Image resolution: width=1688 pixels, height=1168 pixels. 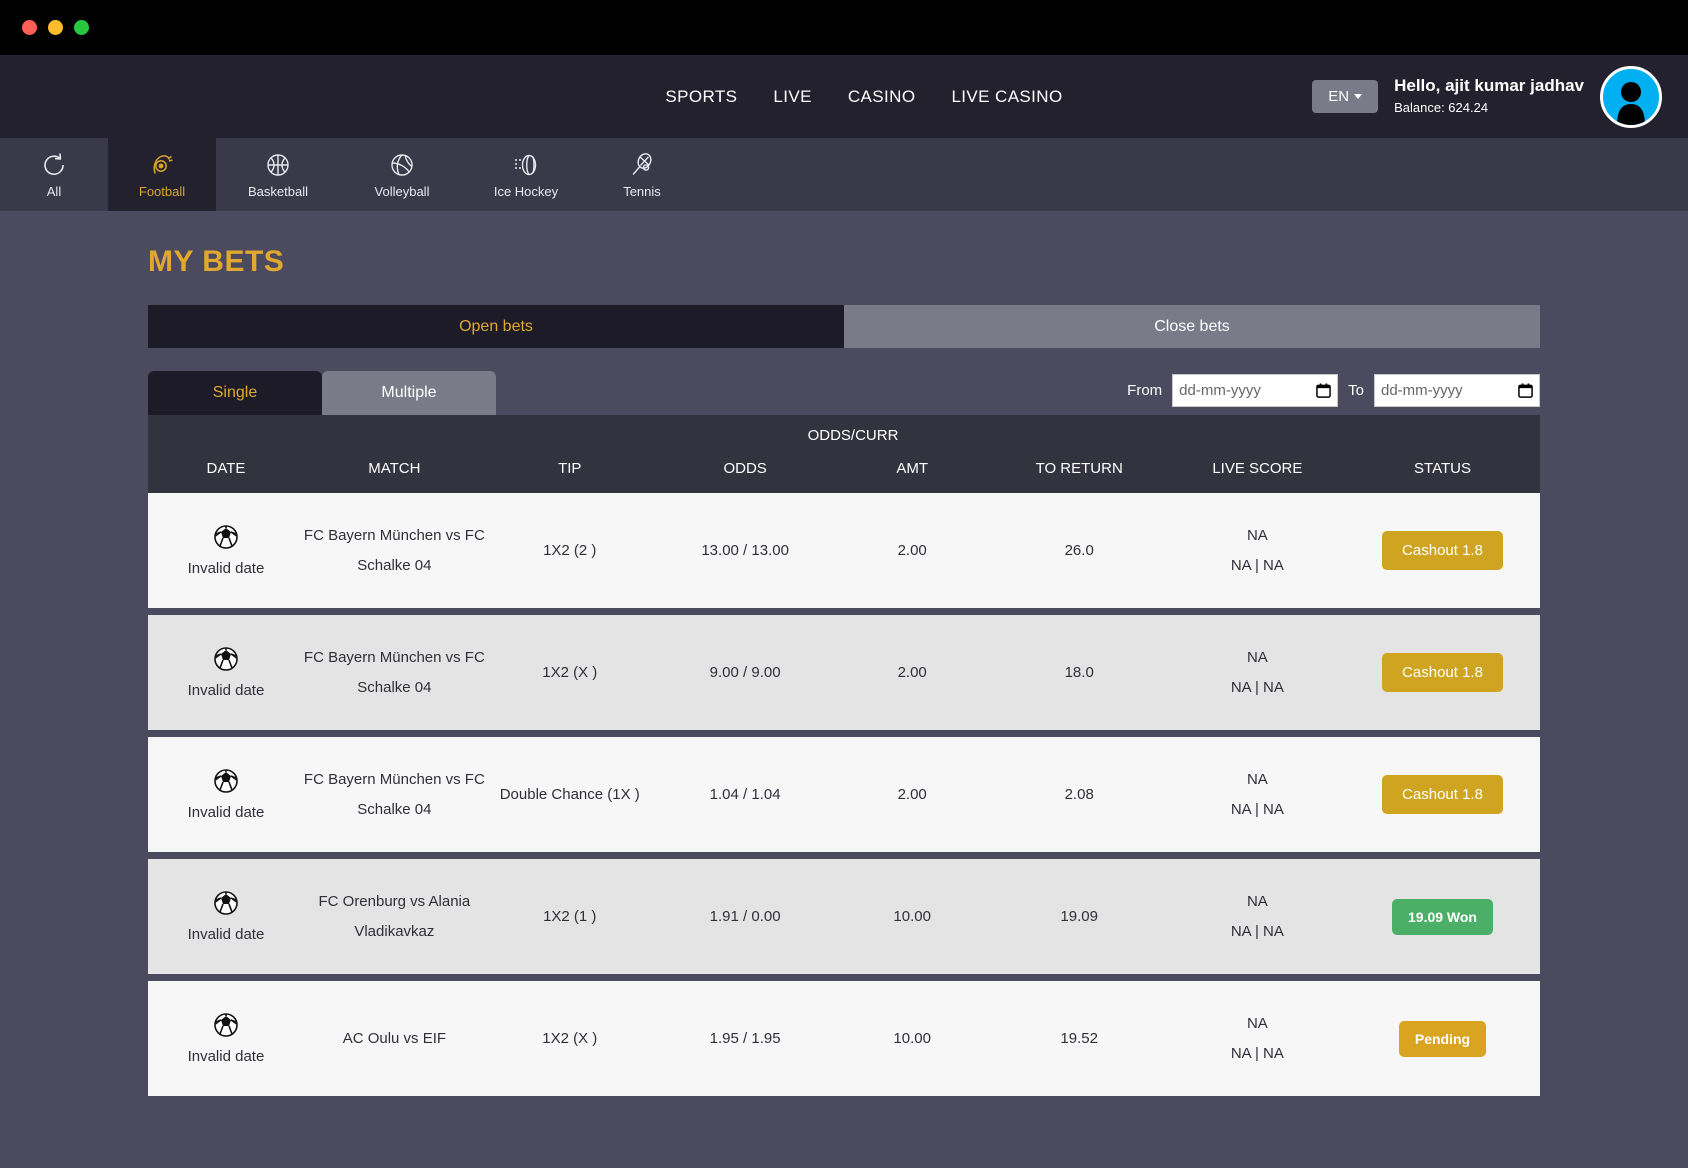 What do you see at coordinates (745, 916) in the screenshot?
I see `cell-odds: 1.91 / 0.00` at bounding box center [745, 916].